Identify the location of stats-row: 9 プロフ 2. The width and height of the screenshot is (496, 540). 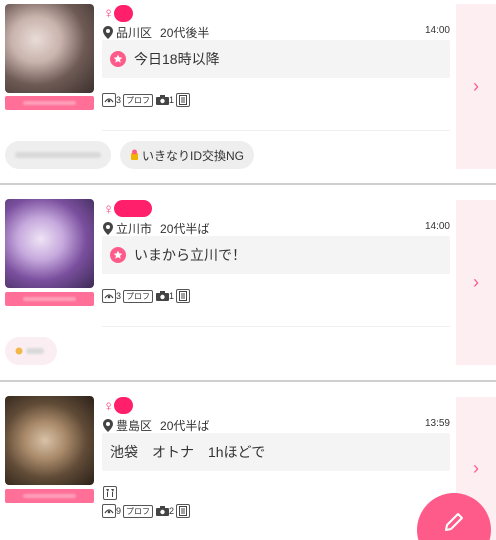
(146, 511).